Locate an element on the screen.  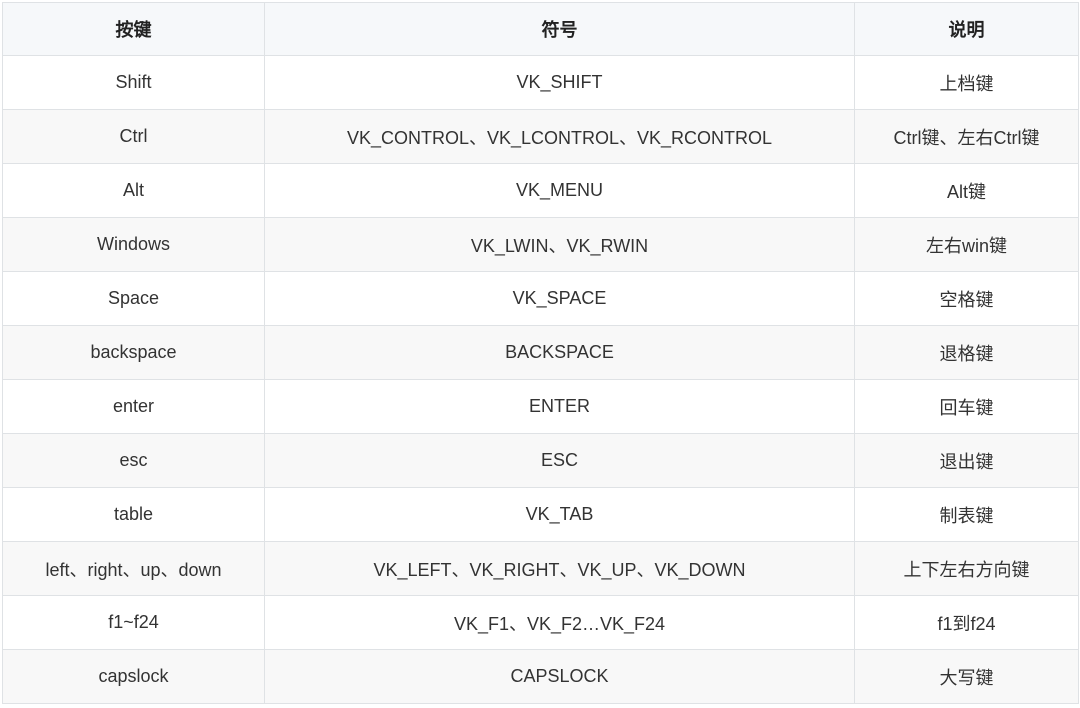
table-row: Alt VK_MENU Alt键 is located at coordinates (540, 190).